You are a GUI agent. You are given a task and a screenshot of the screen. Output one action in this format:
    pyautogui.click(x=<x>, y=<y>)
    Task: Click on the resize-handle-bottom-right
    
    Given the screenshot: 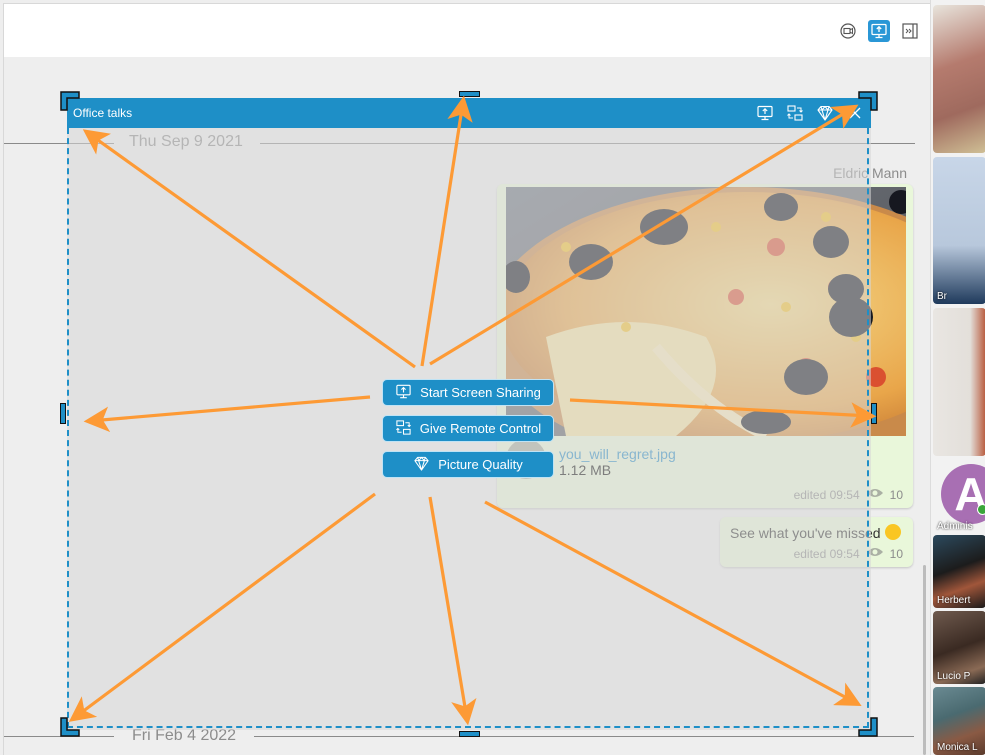 What is the action you would take?
    pyautogui.click(x=868, y=727)
    